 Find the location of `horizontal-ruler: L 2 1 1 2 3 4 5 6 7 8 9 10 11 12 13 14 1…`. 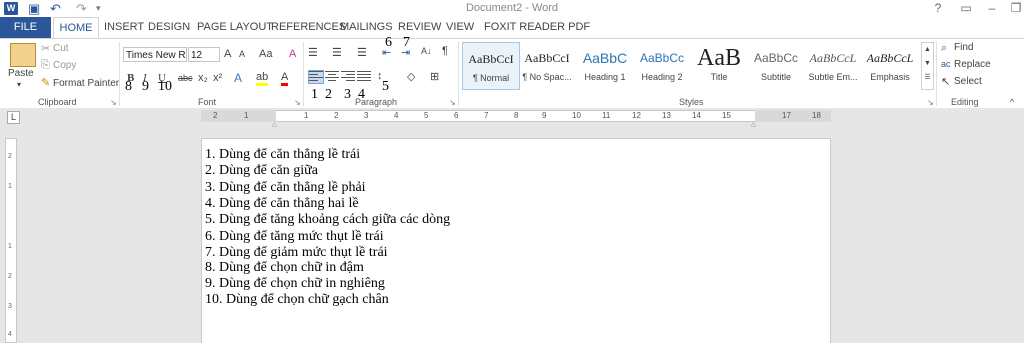

horizontal-ruler: L 2 1 1 2 3 4 5 6 7 8 9 10 11 12 13 14 1… is located at coordinates (512, 118).